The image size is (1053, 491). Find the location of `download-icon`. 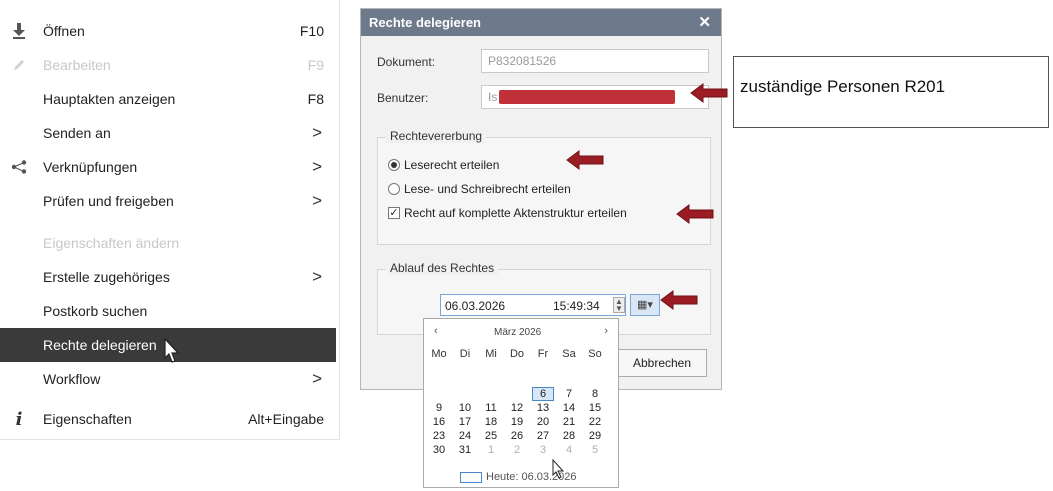

download-icon is located at coordinates (19, 31).